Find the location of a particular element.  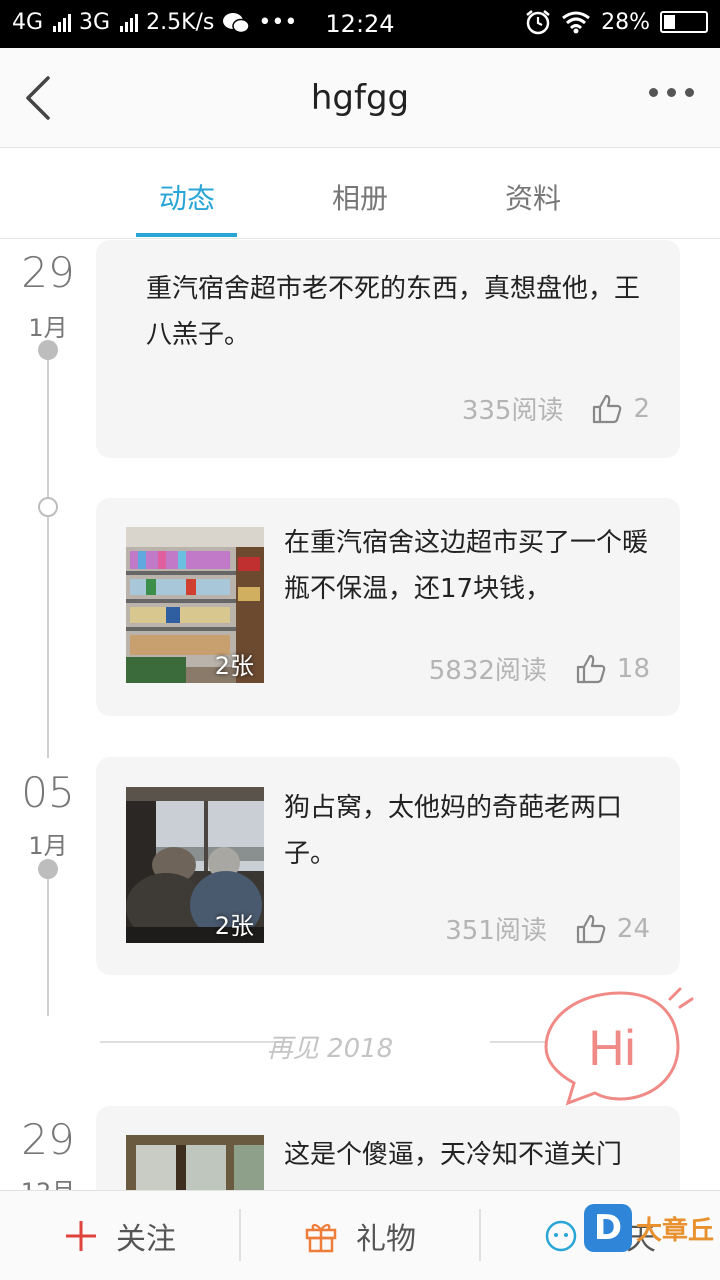

post-card: 这是个傻逼，天冷知不道关门 is located at coordinates (388, 1148).